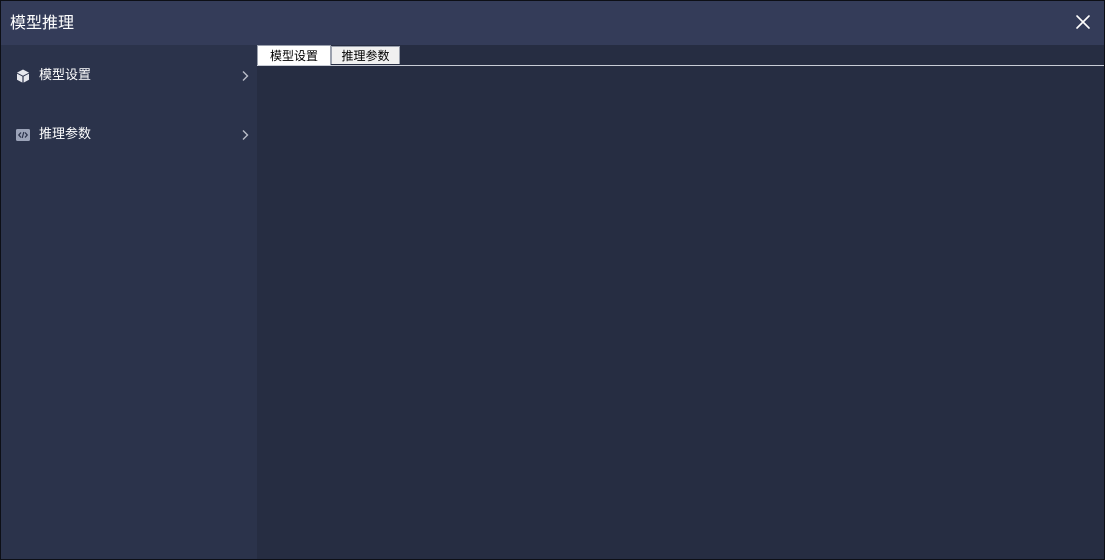 This screenshot has width=1105, height=560. Describe the element at coordinates (65, 134) in the screenshot. I see `sidebar-item-label: 推理参数` at that location.